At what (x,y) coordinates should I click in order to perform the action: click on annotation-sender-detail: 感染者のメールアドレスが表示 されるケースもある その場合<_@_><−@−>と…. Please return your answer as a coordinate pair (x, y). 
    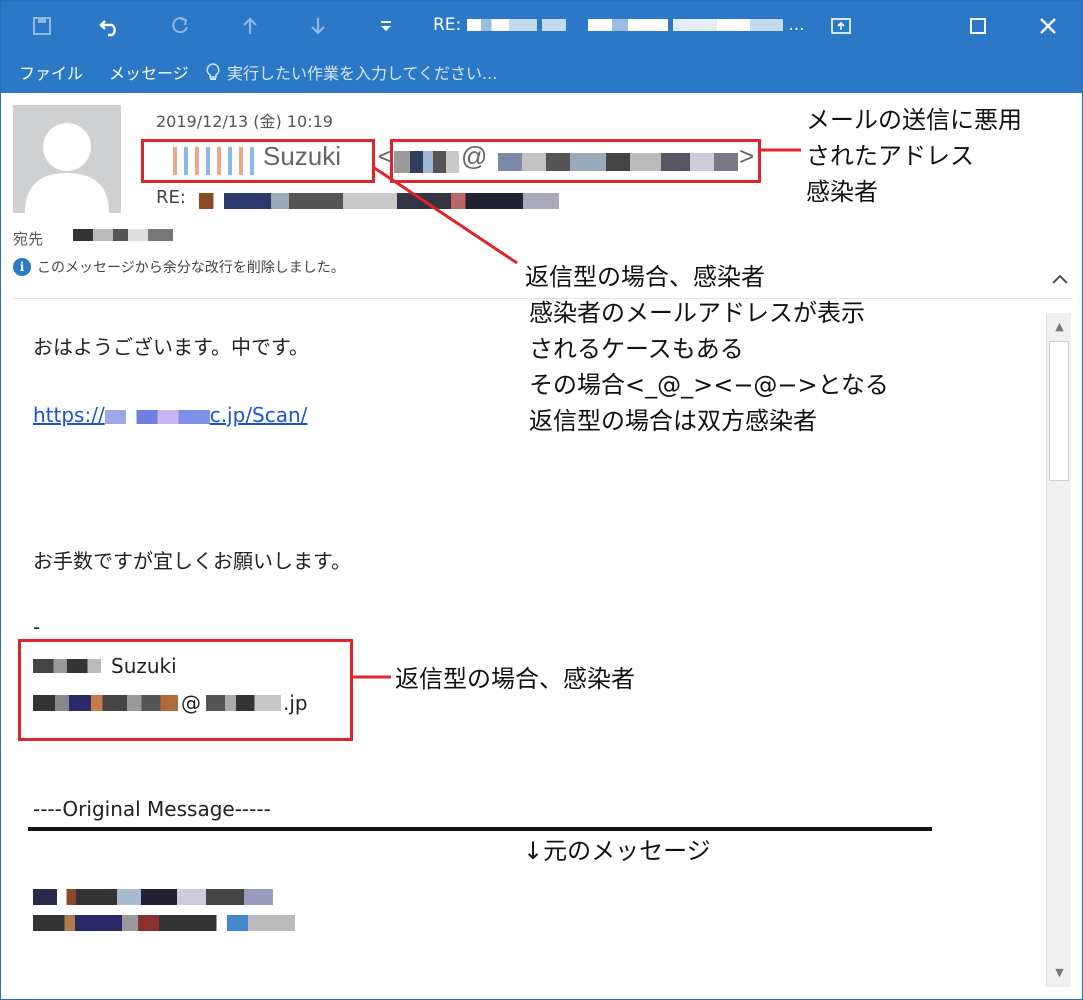
    Looking at the image, I should click on (709, 367).